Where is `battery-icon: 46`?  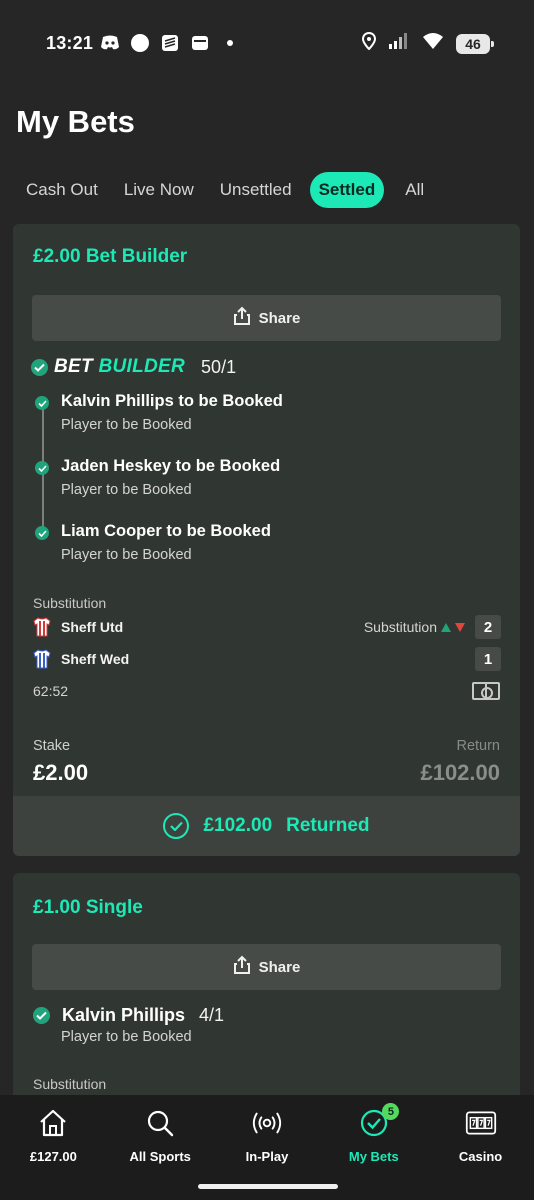
battery-icon: 46 is located at coordinates (475, 43).